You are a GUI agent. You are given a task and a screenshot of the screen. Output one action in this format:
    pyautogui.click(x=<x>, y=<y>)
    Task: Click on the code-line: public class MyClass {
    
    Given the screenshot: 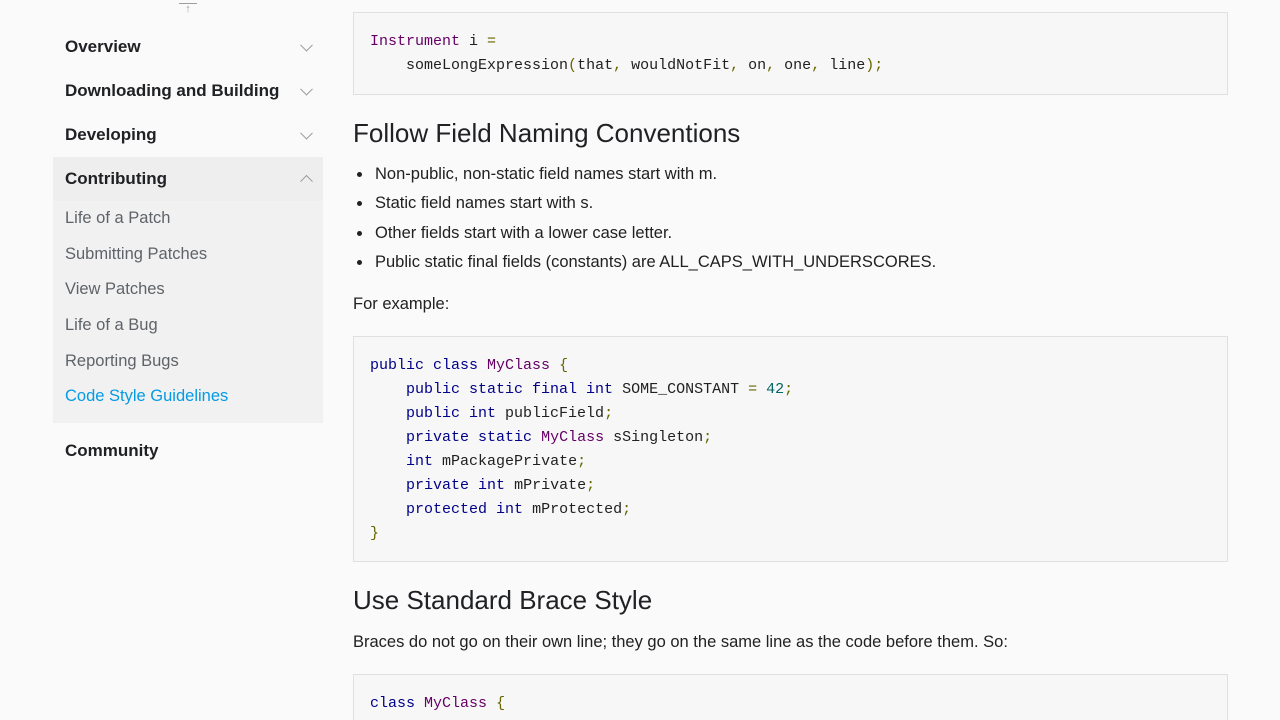 What is the action you would take?
    pyautogui.click(x=469, y=365)
    